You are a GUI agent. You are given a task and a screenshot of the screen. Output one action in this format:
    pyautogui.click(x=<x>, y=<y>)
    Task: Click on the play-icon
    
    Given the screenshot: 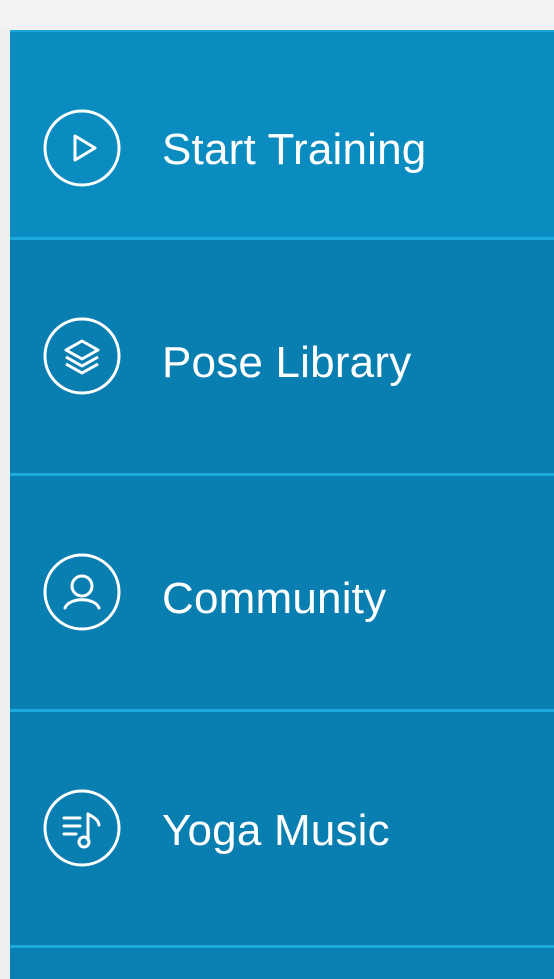 What is the action you would take?
    pyautogui.click(x=82, y=148)
    